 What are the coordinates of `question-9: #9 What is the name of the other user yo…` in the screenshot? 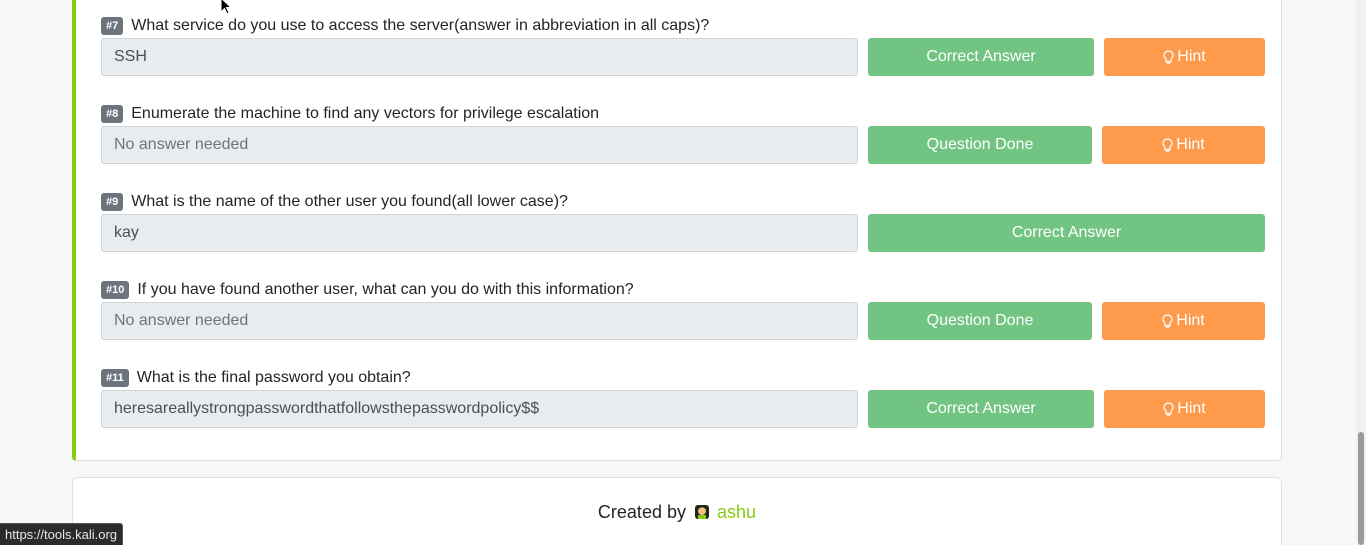 It's located at (683, 221).